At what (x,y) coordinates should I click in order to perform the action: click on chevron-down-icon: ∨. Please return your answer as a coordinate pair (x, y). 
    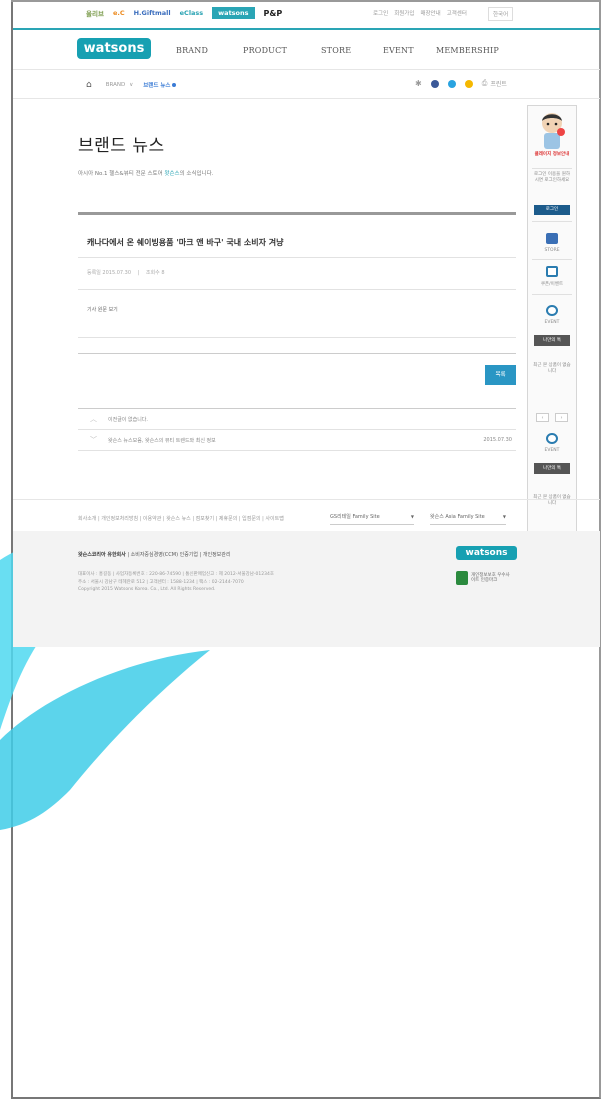
    Looking at the image, I should click on (131, 85).